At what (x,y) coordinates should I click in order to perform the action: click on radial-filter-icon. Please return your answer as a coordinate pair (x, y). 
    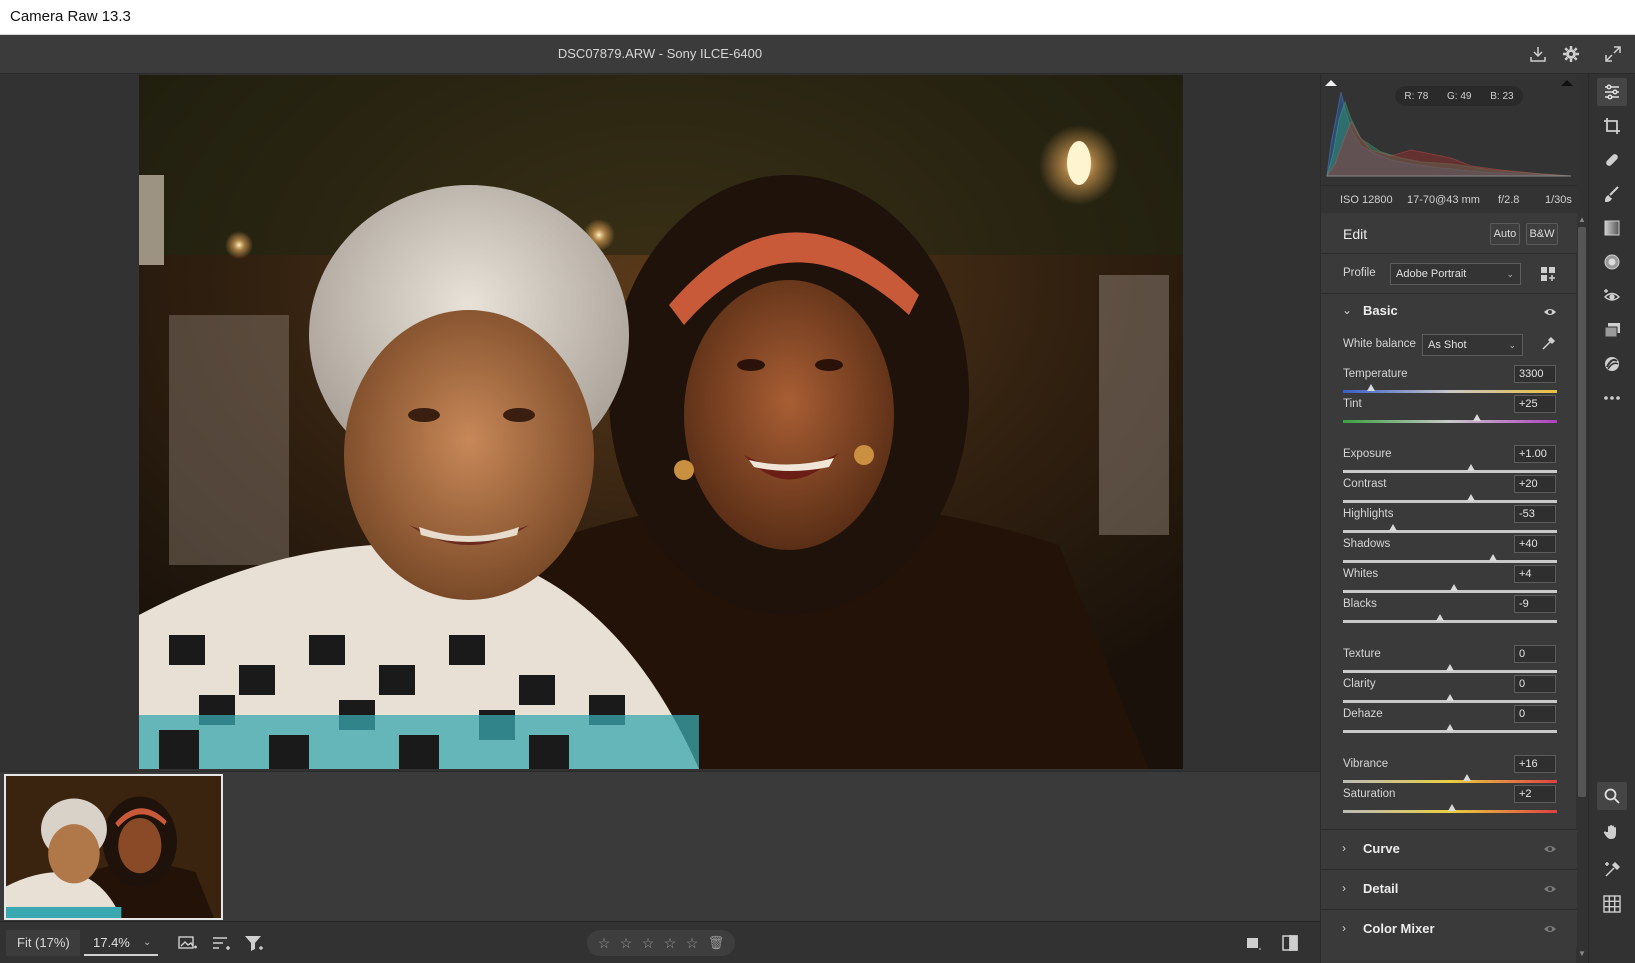
    Looking at the image, I should click on (1612, 262).